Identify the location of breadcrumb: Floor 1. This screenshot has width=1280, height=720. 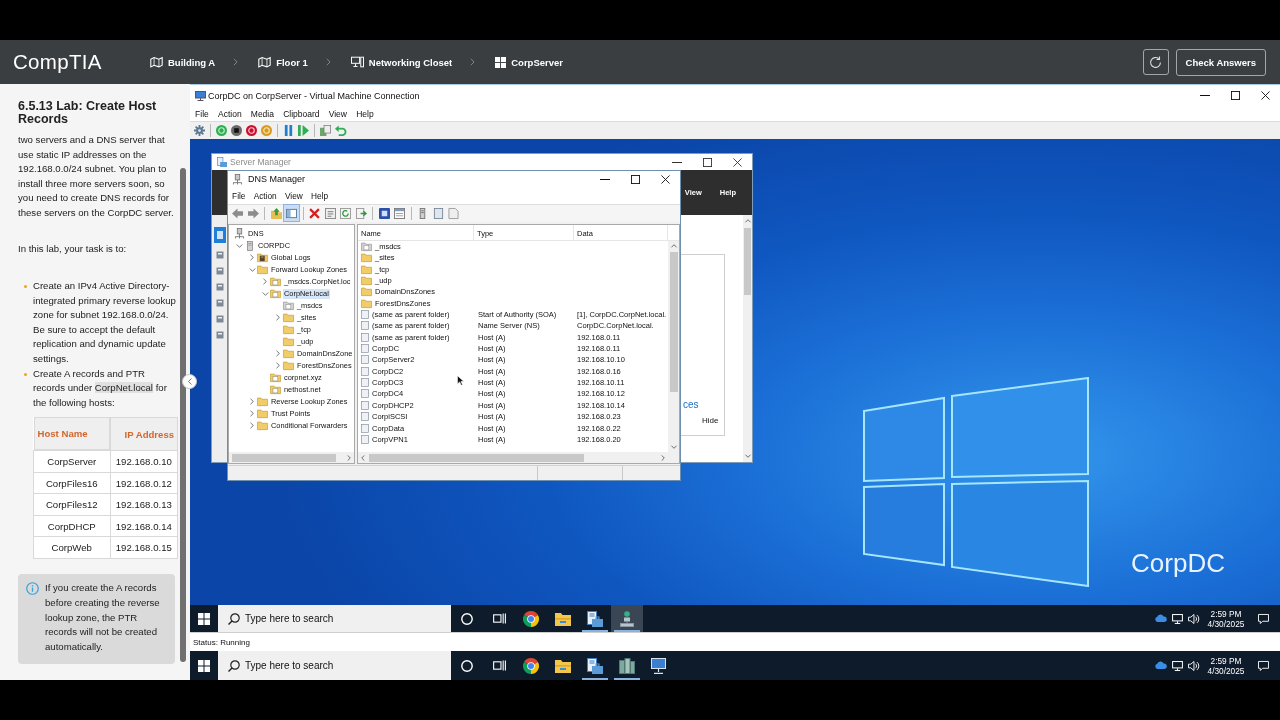
(283, 62).